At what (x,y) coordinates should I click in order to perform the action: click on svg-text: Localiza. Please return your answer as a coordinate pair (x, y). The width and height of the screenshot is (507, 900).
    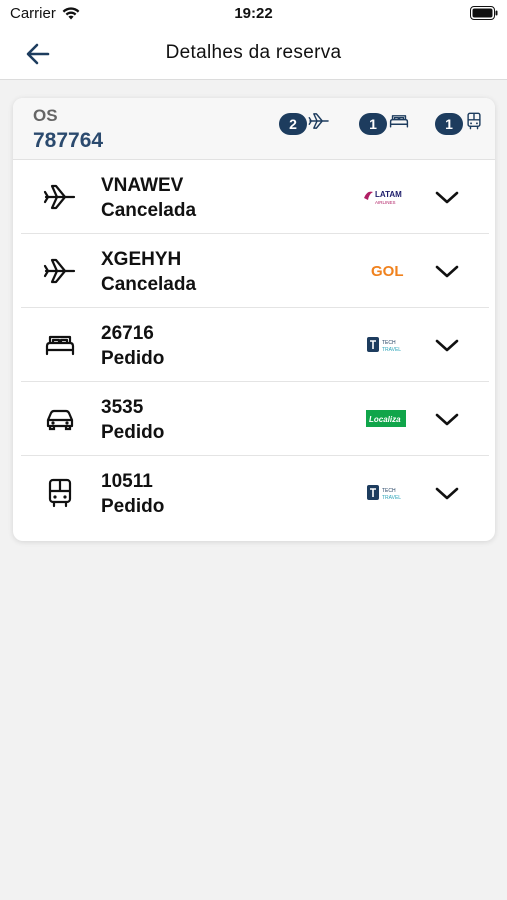
    Looking at the image, I should click on (385, 419).